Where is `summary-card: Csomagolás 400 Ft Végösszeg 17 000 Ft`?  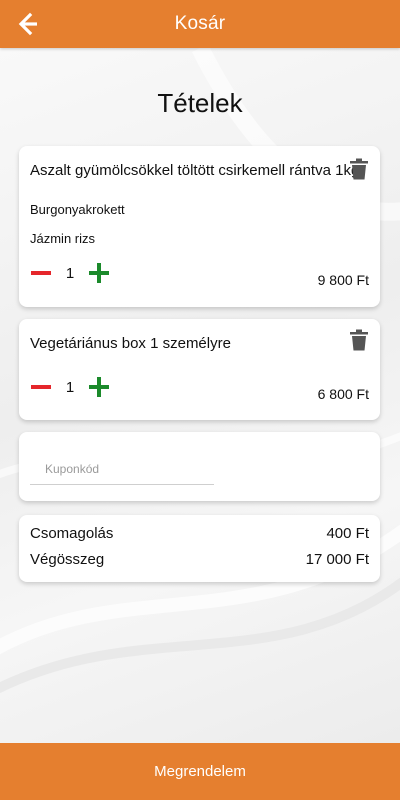
summary-card: Csomagolás 400 Ft Végösszeg 17 000 Ft is located at coordinates (199, 548).